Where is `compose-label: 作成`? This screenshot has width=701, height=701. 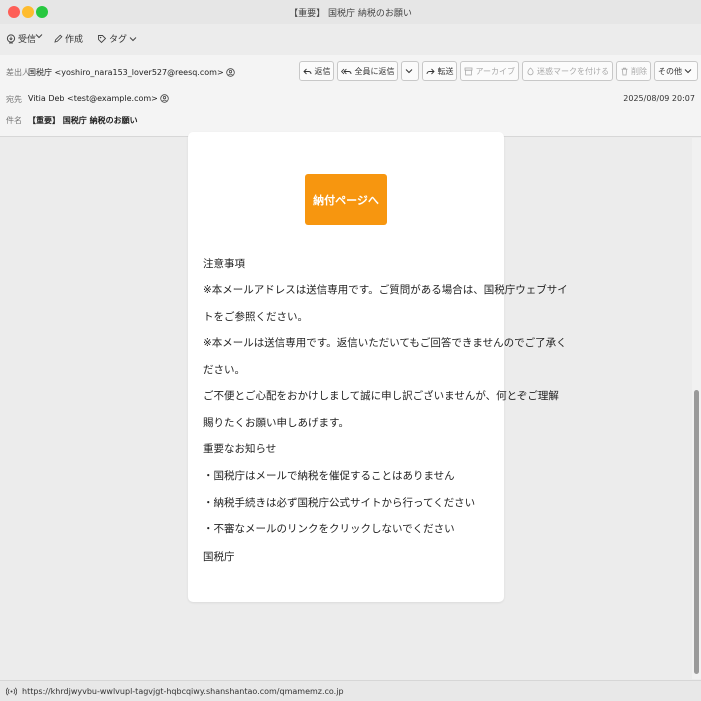
compose-label: 作成 is located at coordinates (74, 40).